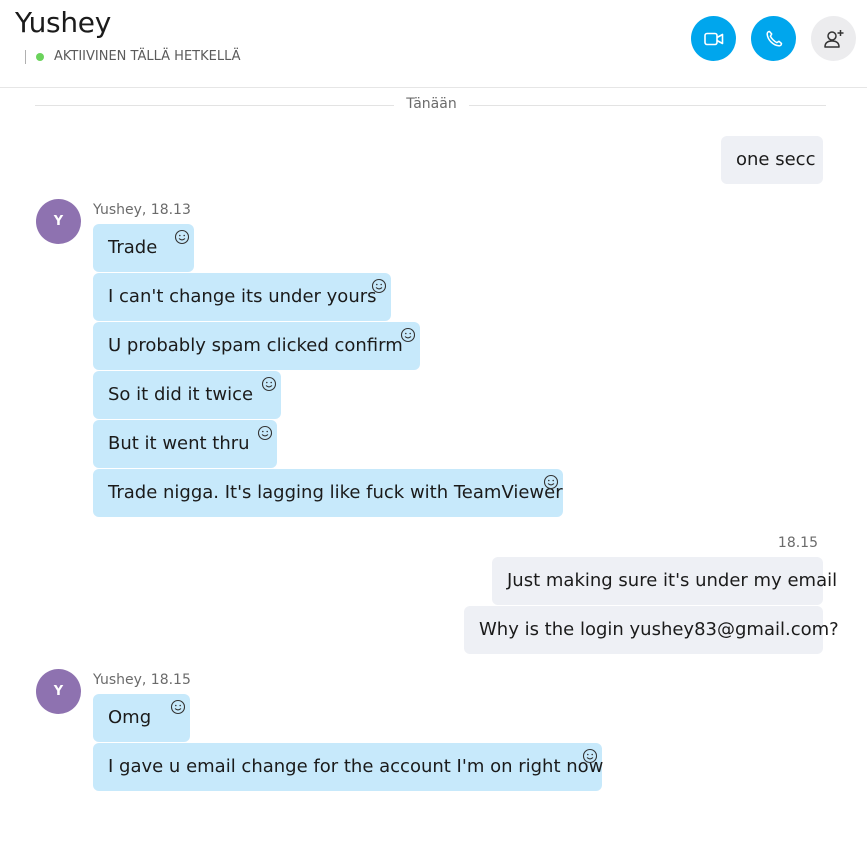 This screenshot has width=867, height=860. I want to click on chat-header: Yushey AKTIIVINEN TÄLLÄ HETKELLÄ, so click(433, 44).